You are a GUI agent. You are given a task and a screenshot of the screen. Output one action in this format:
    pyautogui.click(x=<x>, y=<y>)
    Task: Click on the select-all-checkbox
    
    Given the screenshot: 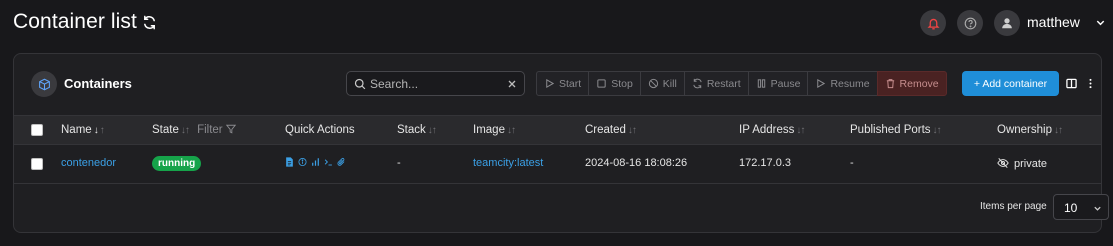 What is the action you would take?
    pyautogui.click(x=37, y=130)
    